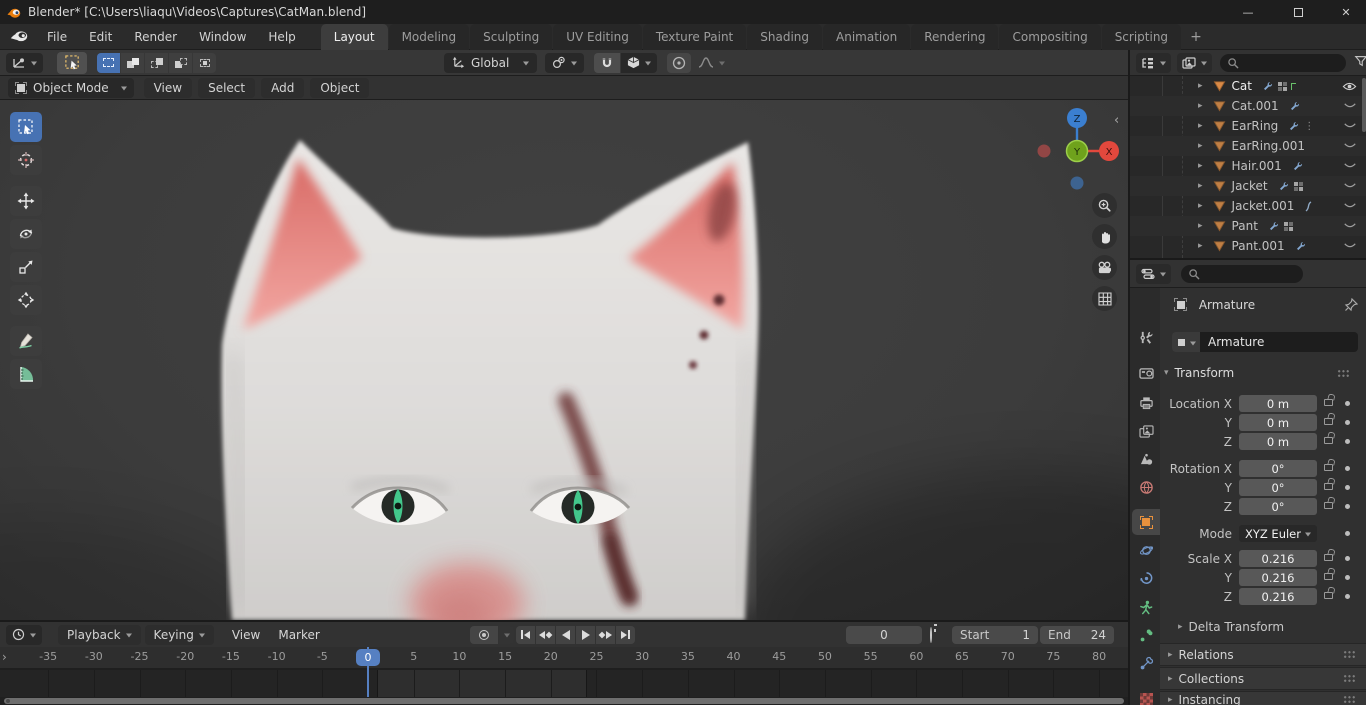  Describe the element at coordinates (1104, 298) in the screenshot. I see `viewport-perspective-toggle` at that location.